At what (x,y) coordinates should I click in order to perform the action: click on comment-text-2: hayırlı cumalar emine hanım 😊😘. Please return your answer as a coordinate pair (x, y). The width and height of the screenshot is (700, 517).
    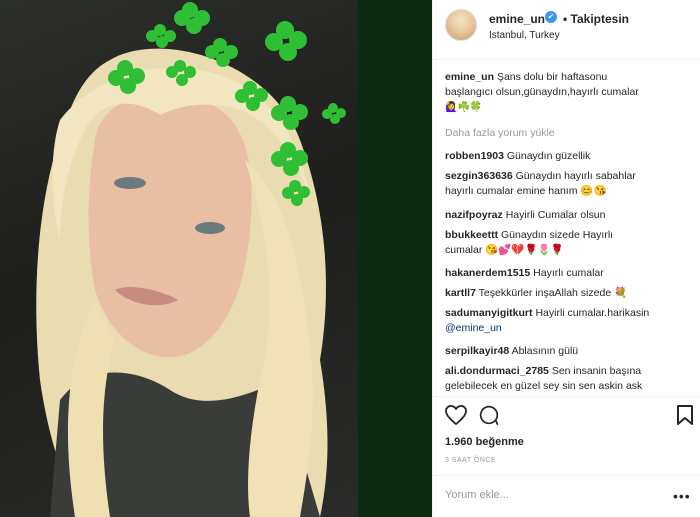
    Looking at the image, I should click on (526, 191).